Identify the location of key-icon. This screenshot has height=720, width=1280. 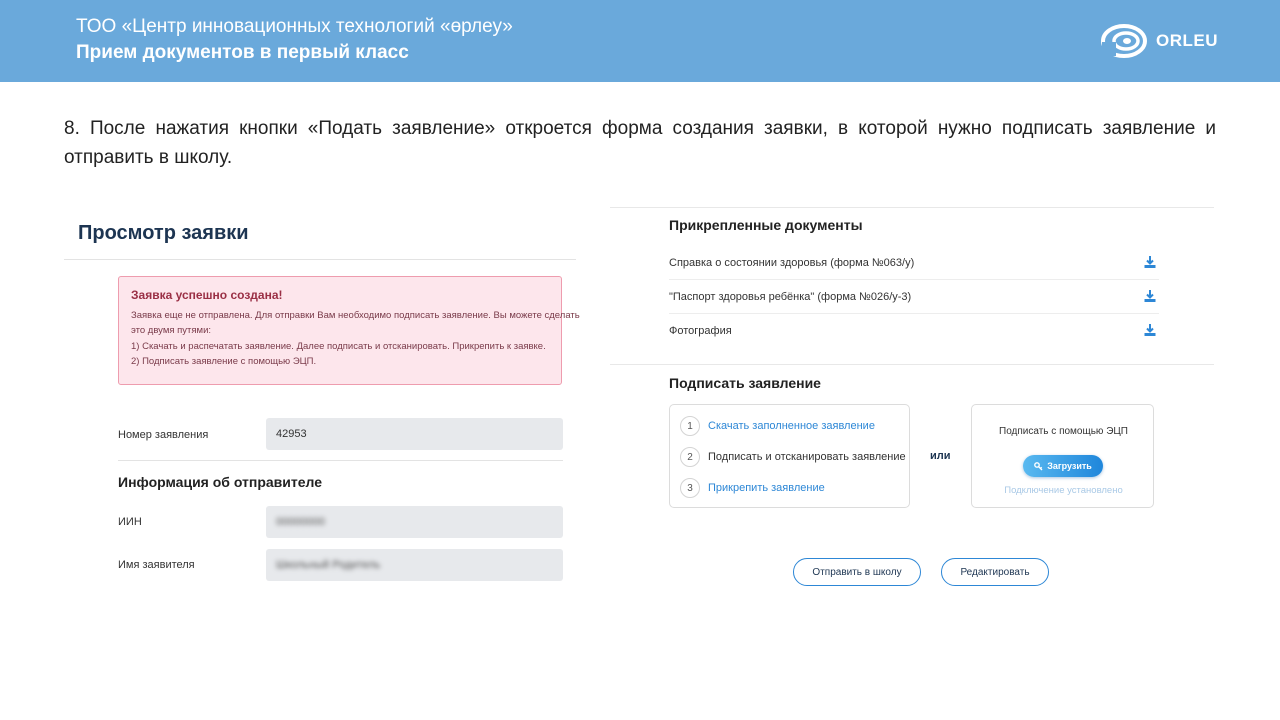
(1038, 465).